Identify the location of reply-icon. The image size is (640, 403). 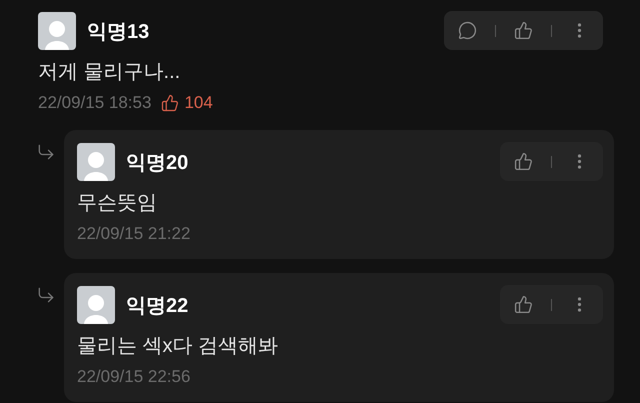
(467, 30).